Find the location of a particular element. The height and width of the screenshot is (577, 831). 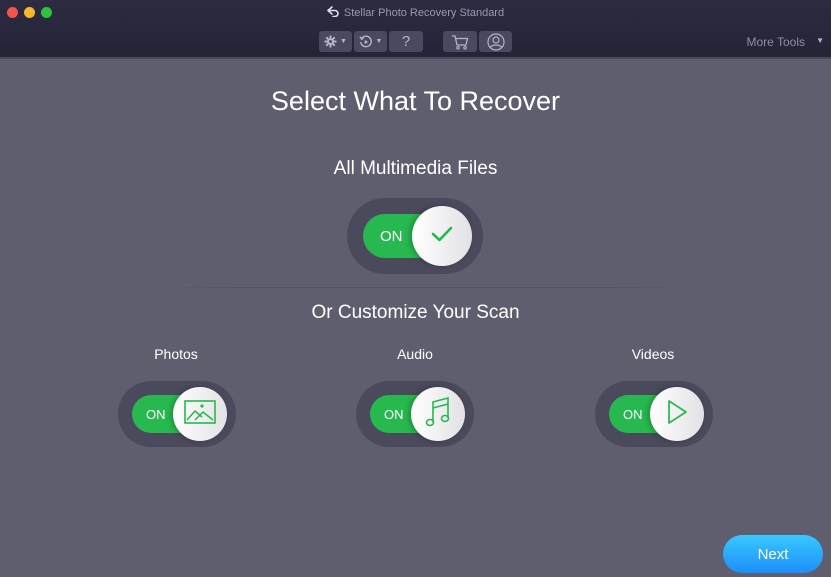

recovery-history-button: ▼ is located at coordinates (370, 41).